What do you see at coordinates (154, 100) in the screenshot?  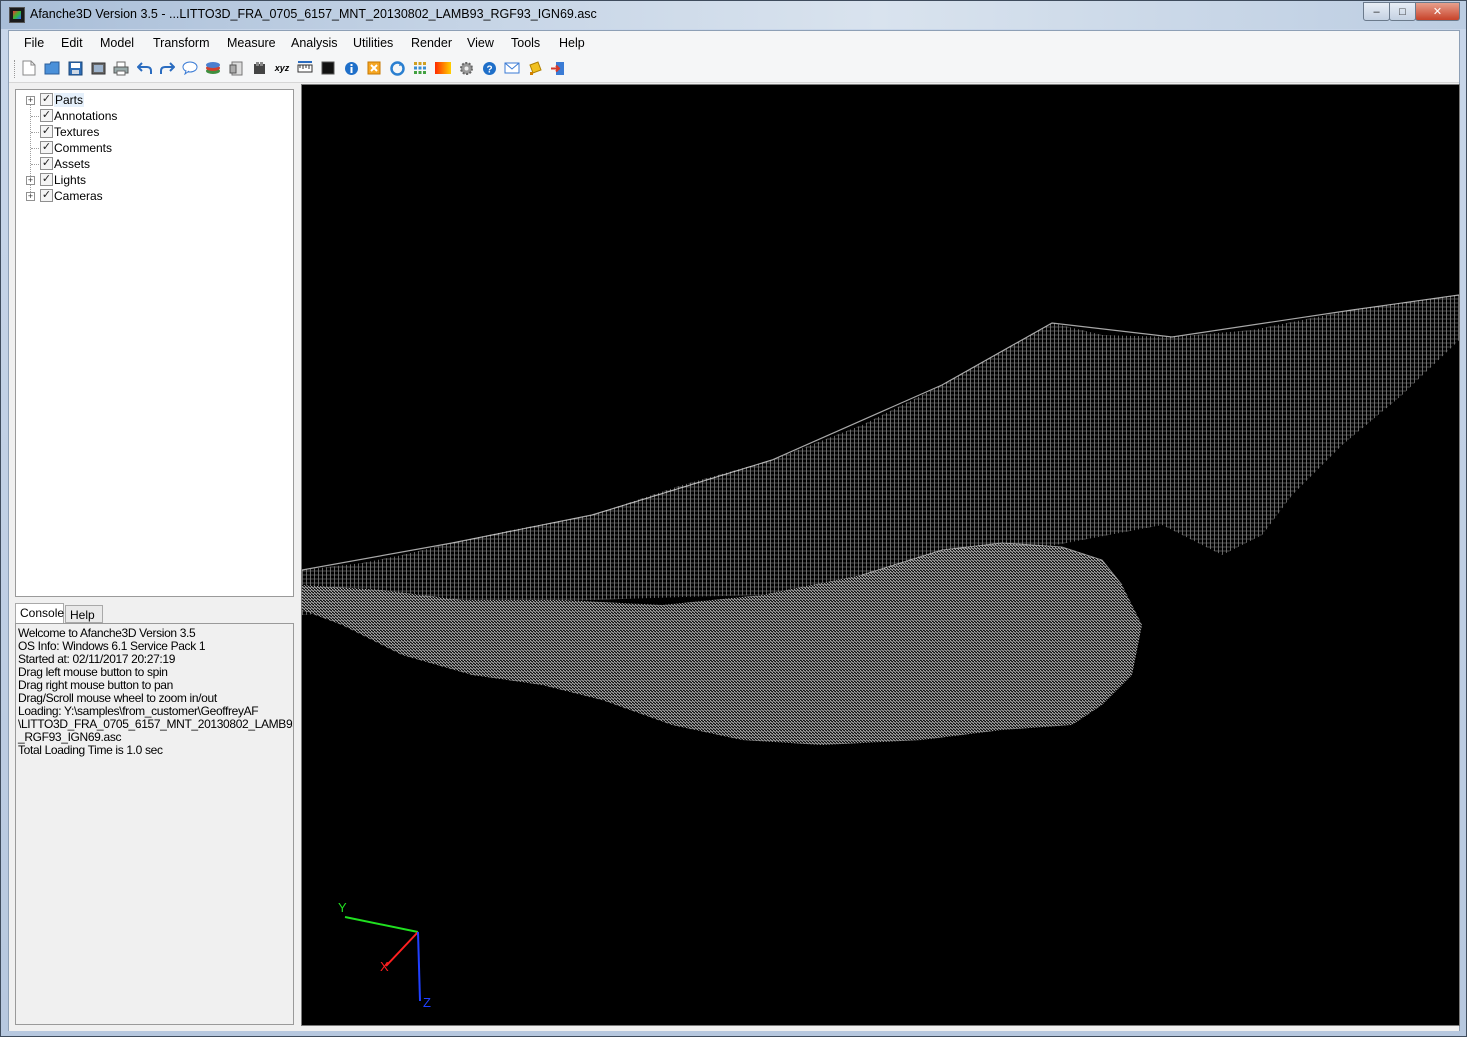 I see `tree-item-parts: + ✓ Parts` at bounding box center [154, 100].